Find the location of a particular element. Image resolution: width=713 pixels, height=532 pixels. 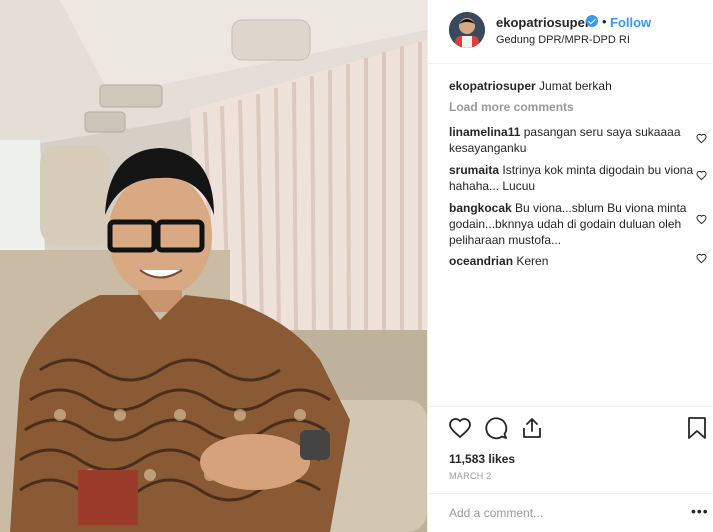

comment-icon is located at coordinates (496, 428).